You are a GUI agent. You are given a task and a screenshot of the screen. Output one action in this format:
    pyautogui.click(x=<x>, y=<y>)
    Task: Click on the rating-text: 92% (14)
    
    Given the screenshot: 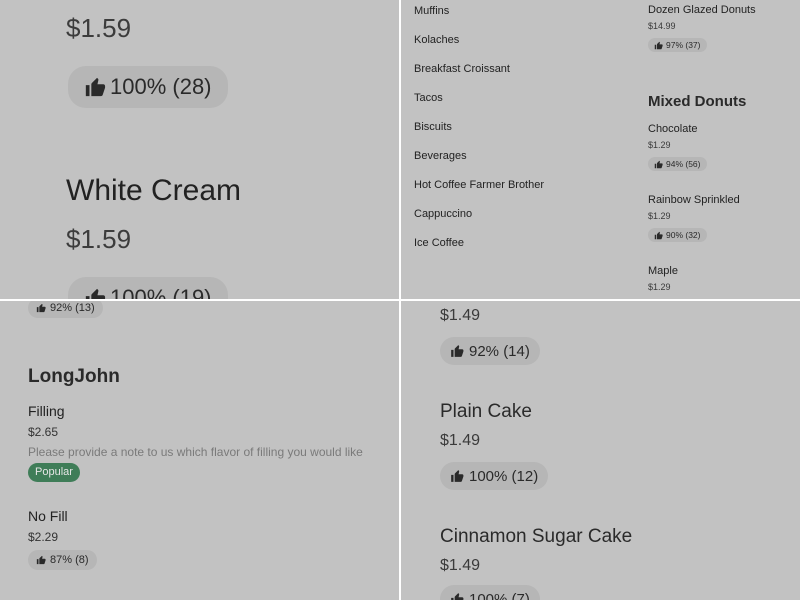 What is the action you would take?
    pyautogui.click(x=499, y=351)
    